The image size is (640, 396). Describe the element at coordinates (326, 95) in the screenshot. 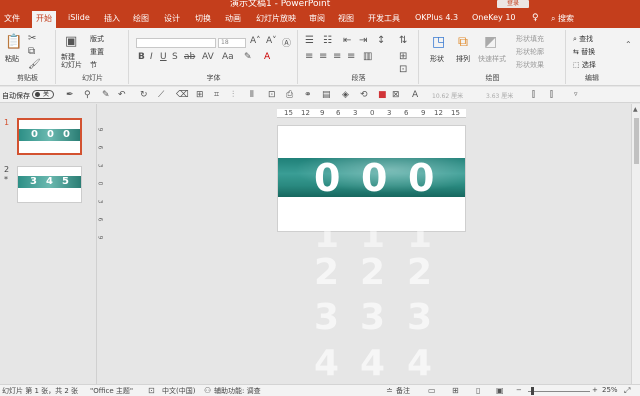

I see `layers-icon: ▤` at that location.